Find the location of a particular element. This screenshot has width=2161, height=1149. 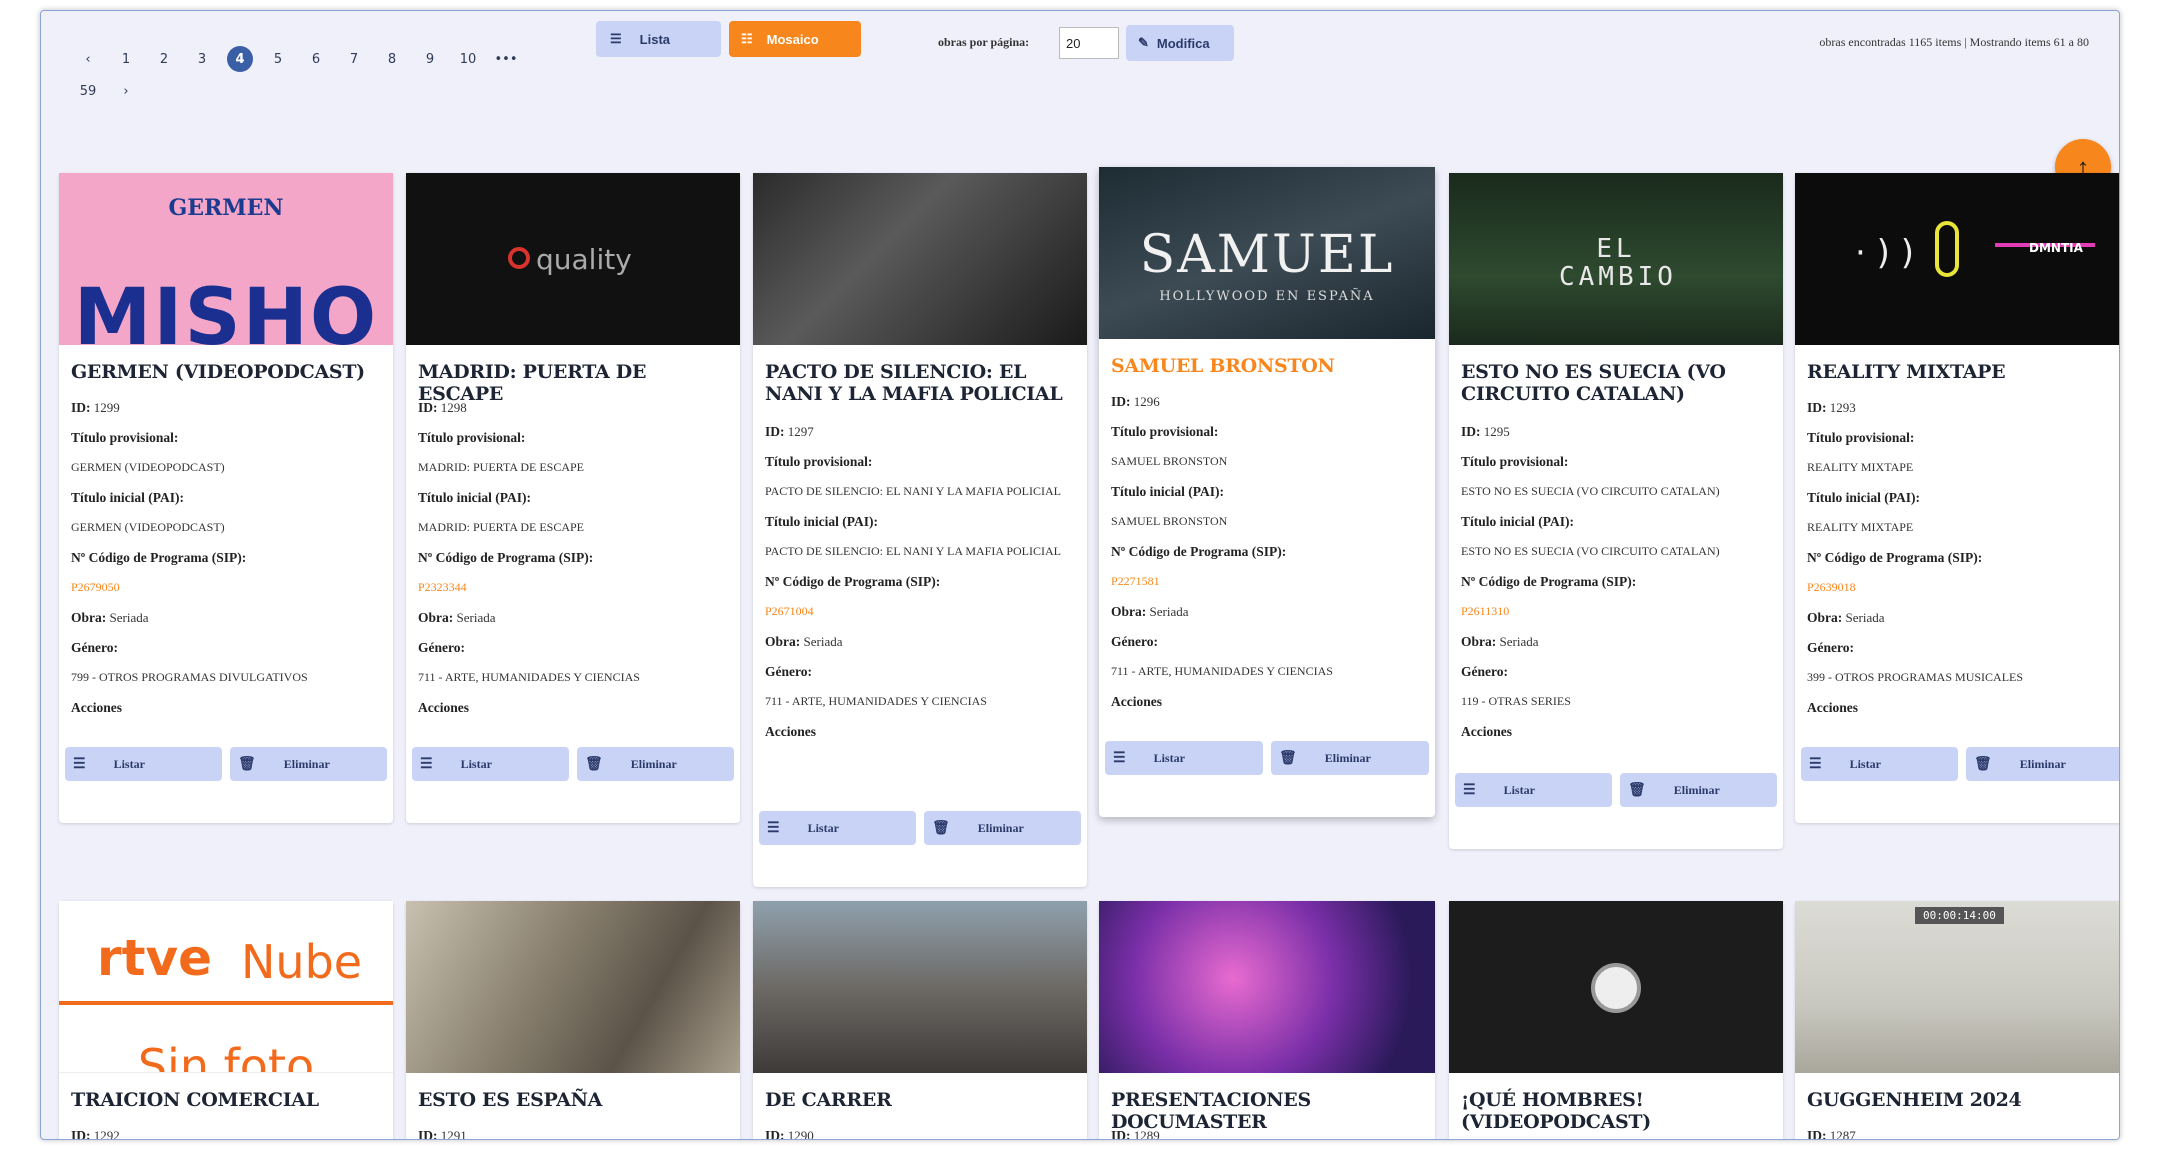

obra-card: ¡QUÉ HOMBRES! (VIDEOPODCAST) ID: 1288 is located at coordinates (1616, 1020).